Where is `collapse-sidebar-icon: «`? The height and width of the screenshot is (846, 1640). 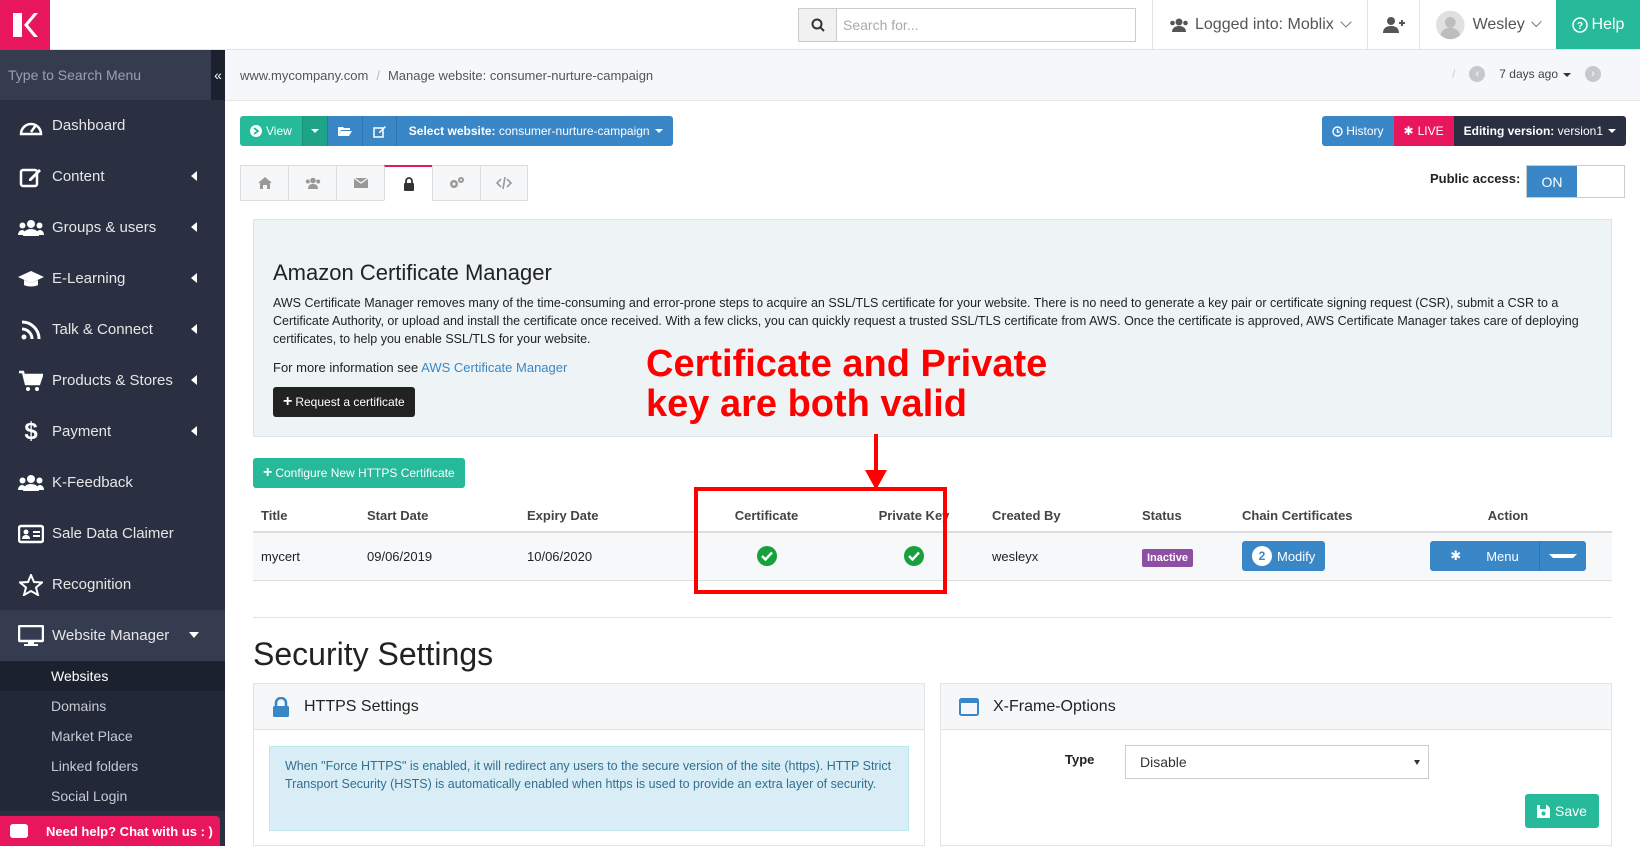 collapse-sidebar-icon: « is located at coordinates (218, 75).